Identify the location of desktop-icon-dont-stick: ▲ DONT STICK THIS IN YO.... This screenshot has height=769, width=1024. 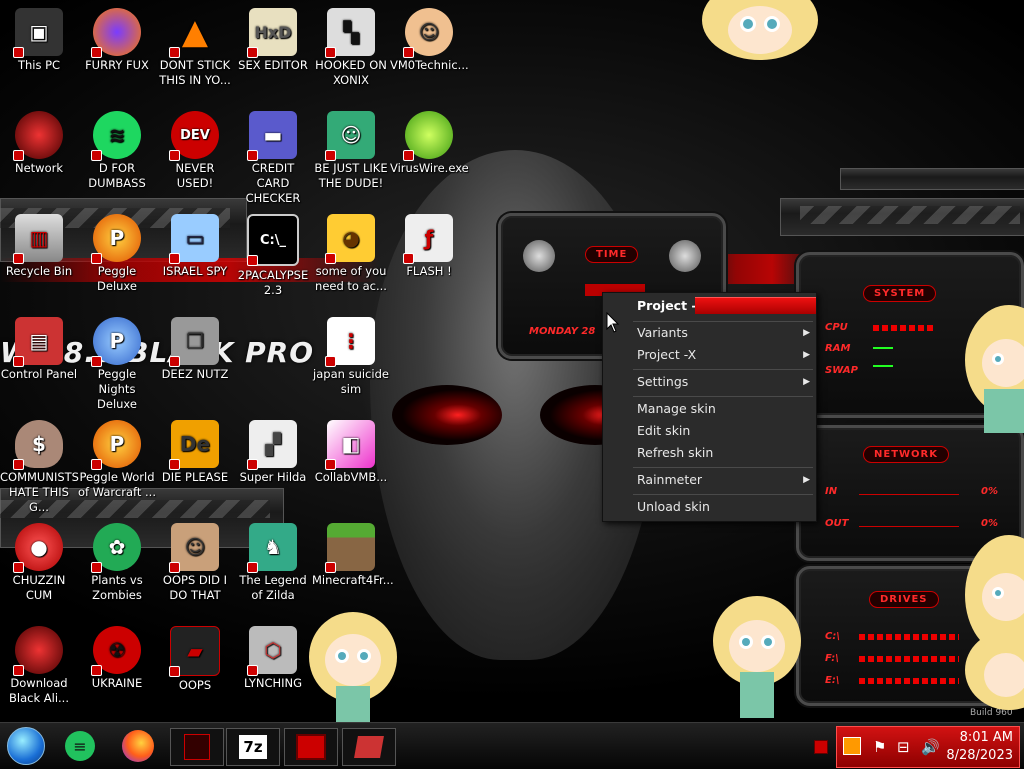
(195, 45).